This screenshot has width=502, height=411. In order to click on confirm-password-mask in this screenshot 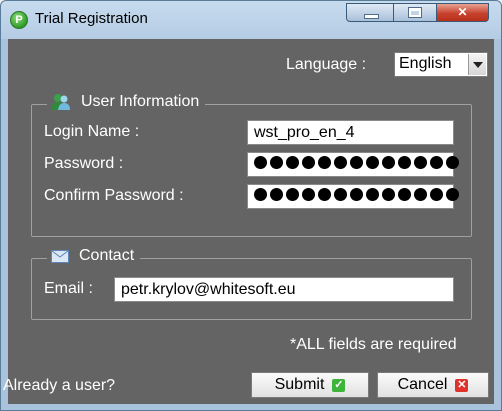, I will do `click(356, 194)`.